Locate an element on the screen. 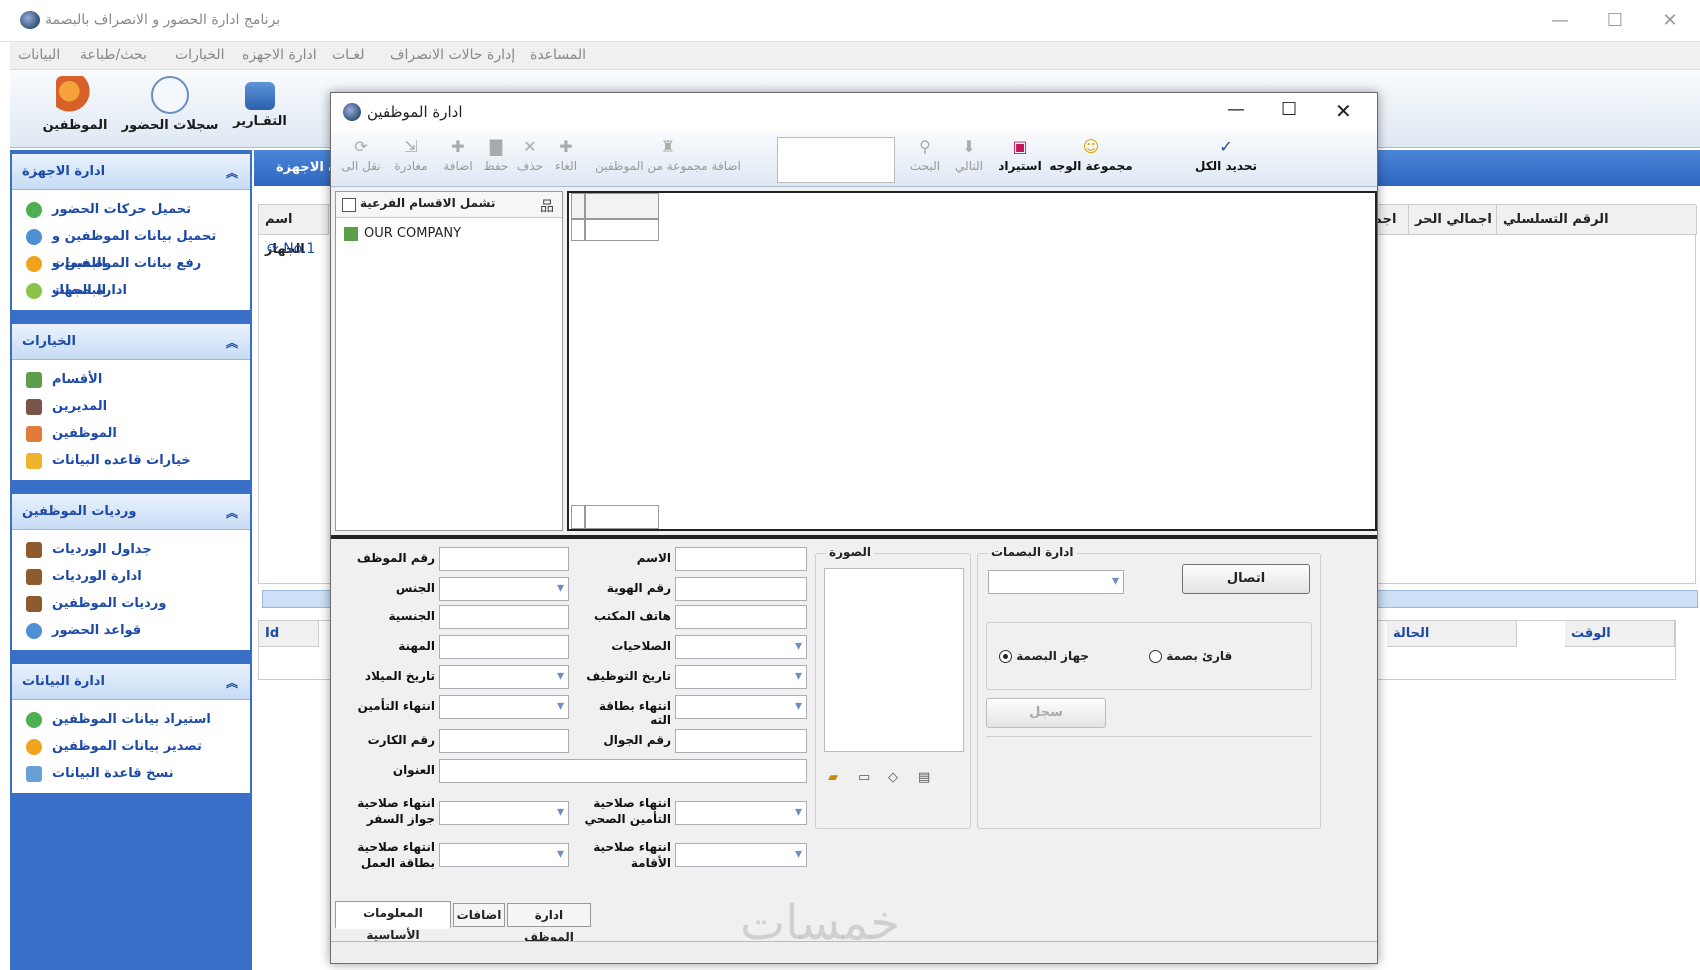 Image resolution: width=1700 pixels, height=970 pixels. open-folder-icon: ▰ is located at coordinates (833, 777).